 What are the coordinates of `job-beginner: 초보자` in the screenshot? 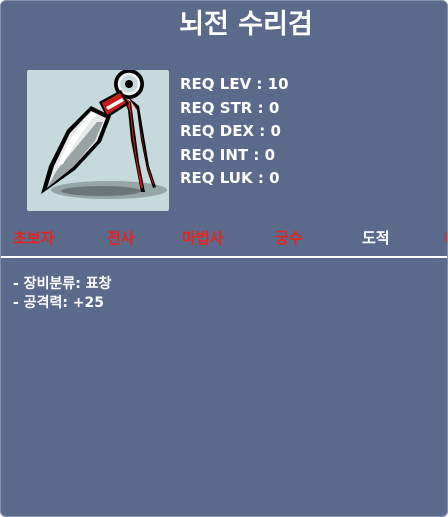 It's located at (34, 238).